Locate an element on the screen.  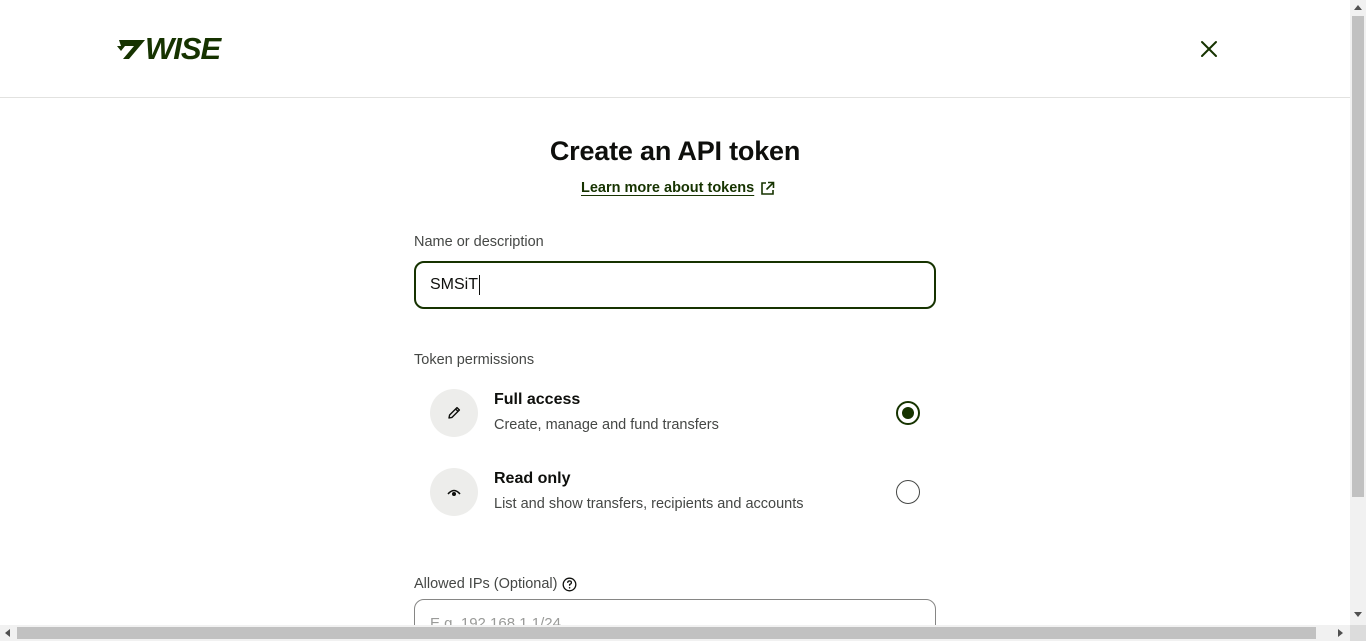
allowed-ips-label: Allowed IPs (Optional) is located at coordinates (495, 584).